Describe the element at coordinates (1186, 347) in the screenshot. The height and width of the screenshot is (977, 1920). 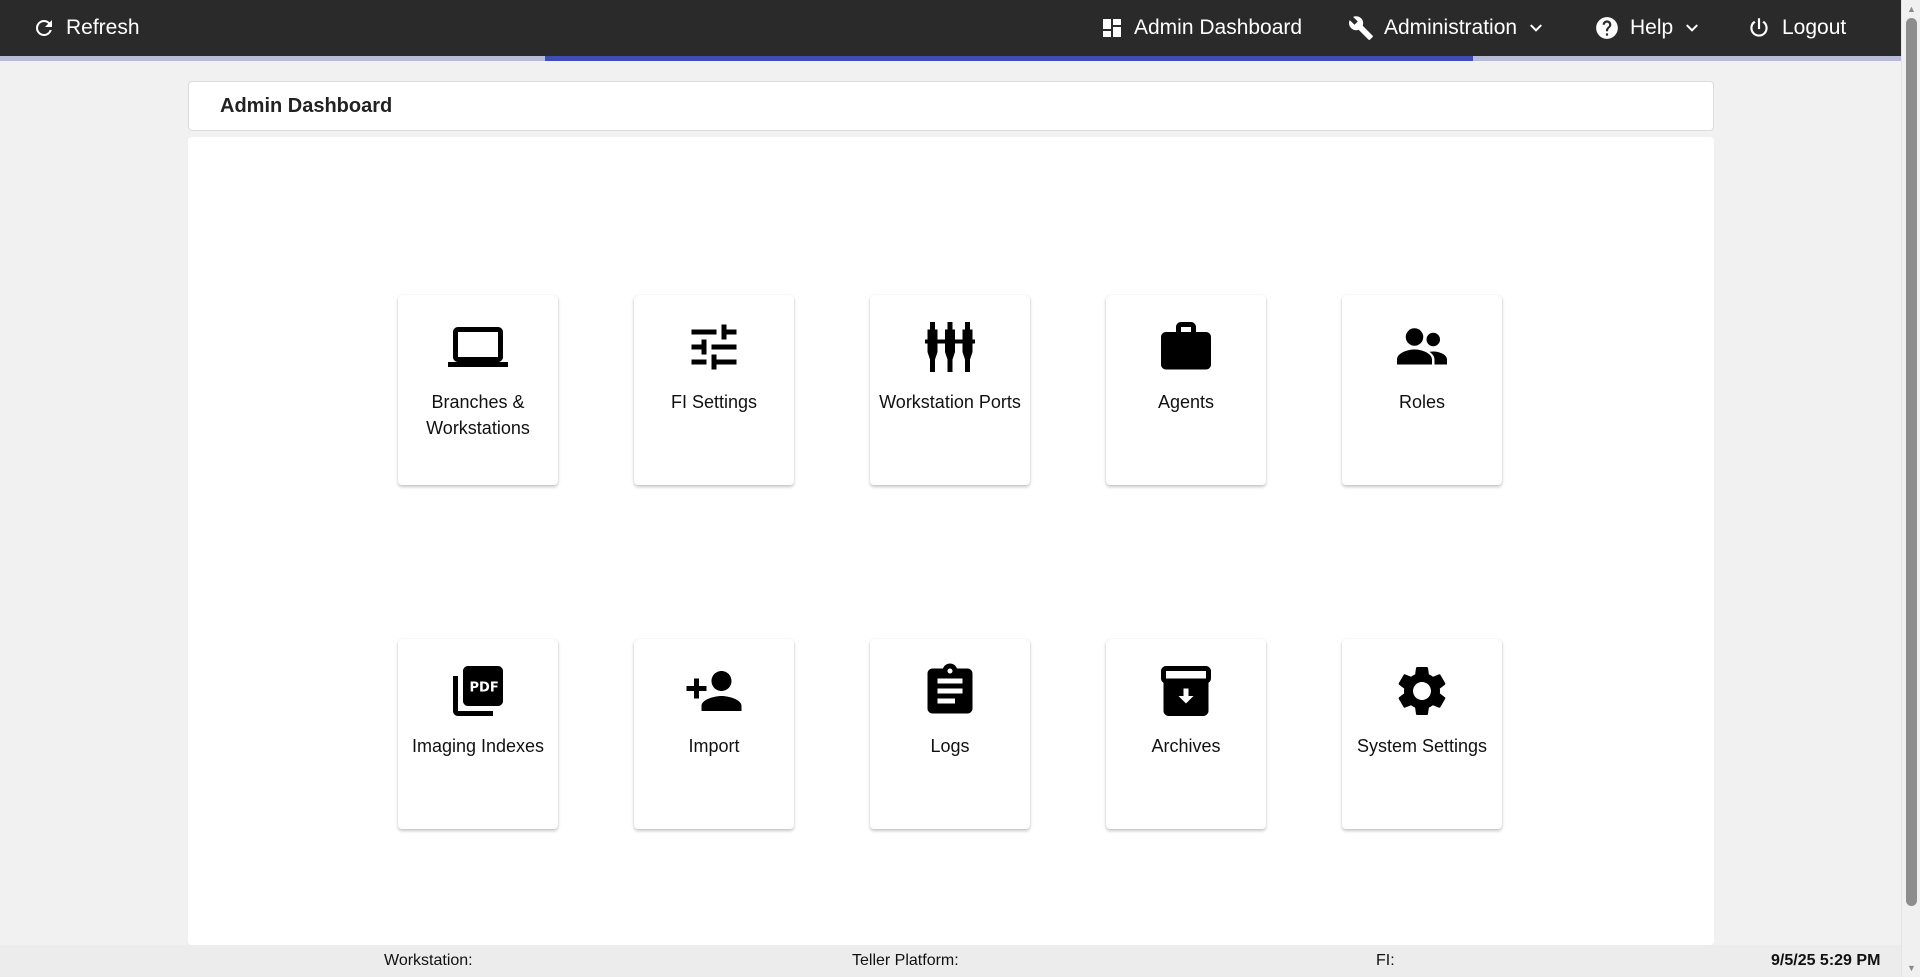
I see `briefcase-icon` at that location.